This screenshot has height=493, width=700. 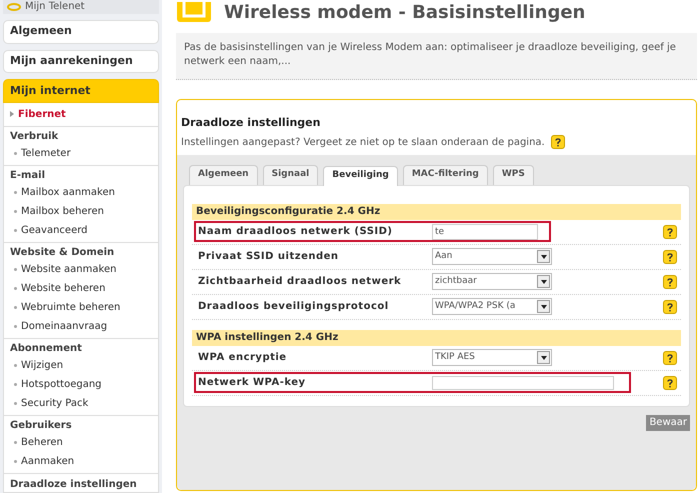 What do you see at coordinates (252, 383) in the screenshot?
I see `field-label: Netwerk WPA-key` at bounding box center [252, 383].